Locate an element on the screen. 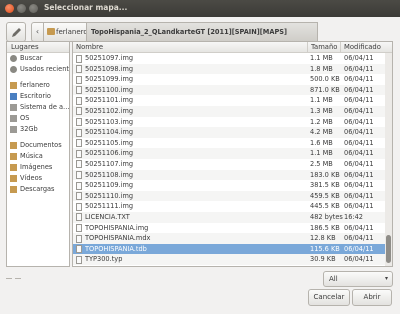  sidebar-item: Imágenes is located at coordinates (38, 167).